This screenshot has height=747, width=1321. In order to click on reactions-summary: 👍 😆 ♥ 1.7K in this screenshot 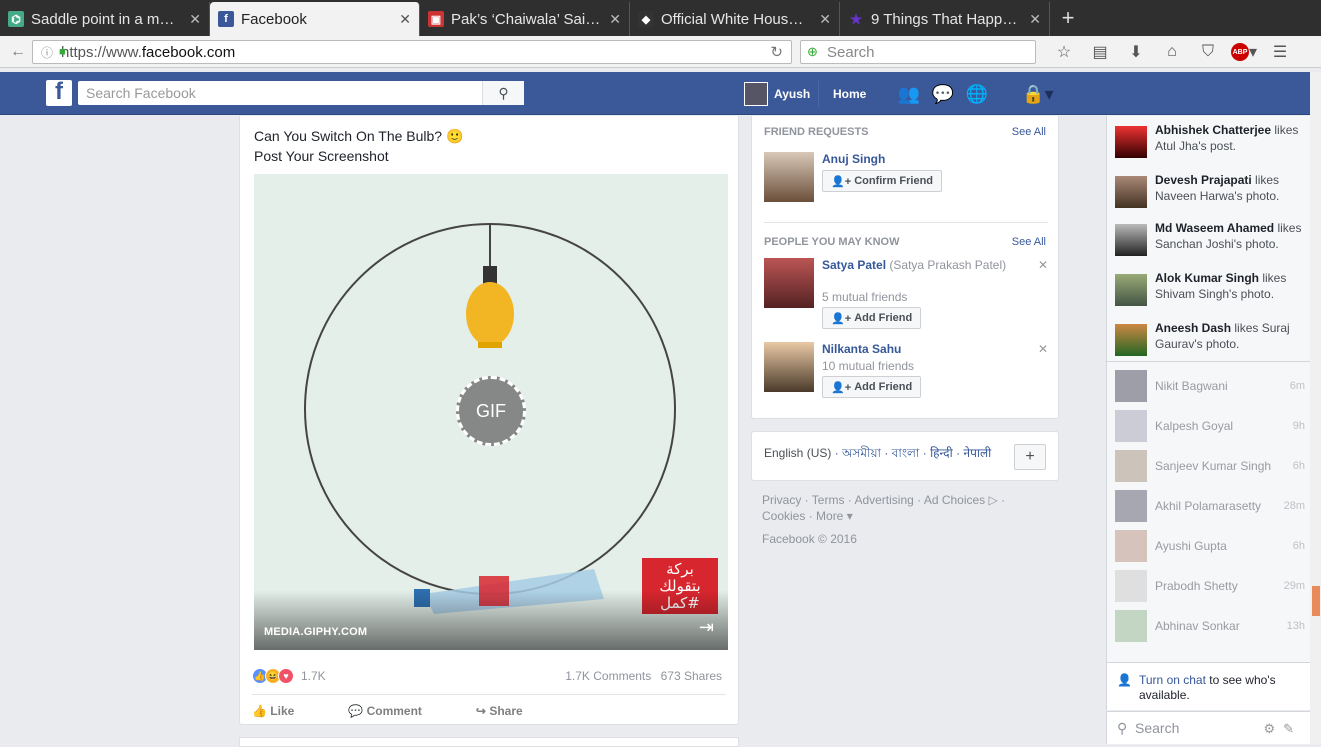, I will do `click(289, 676)`.